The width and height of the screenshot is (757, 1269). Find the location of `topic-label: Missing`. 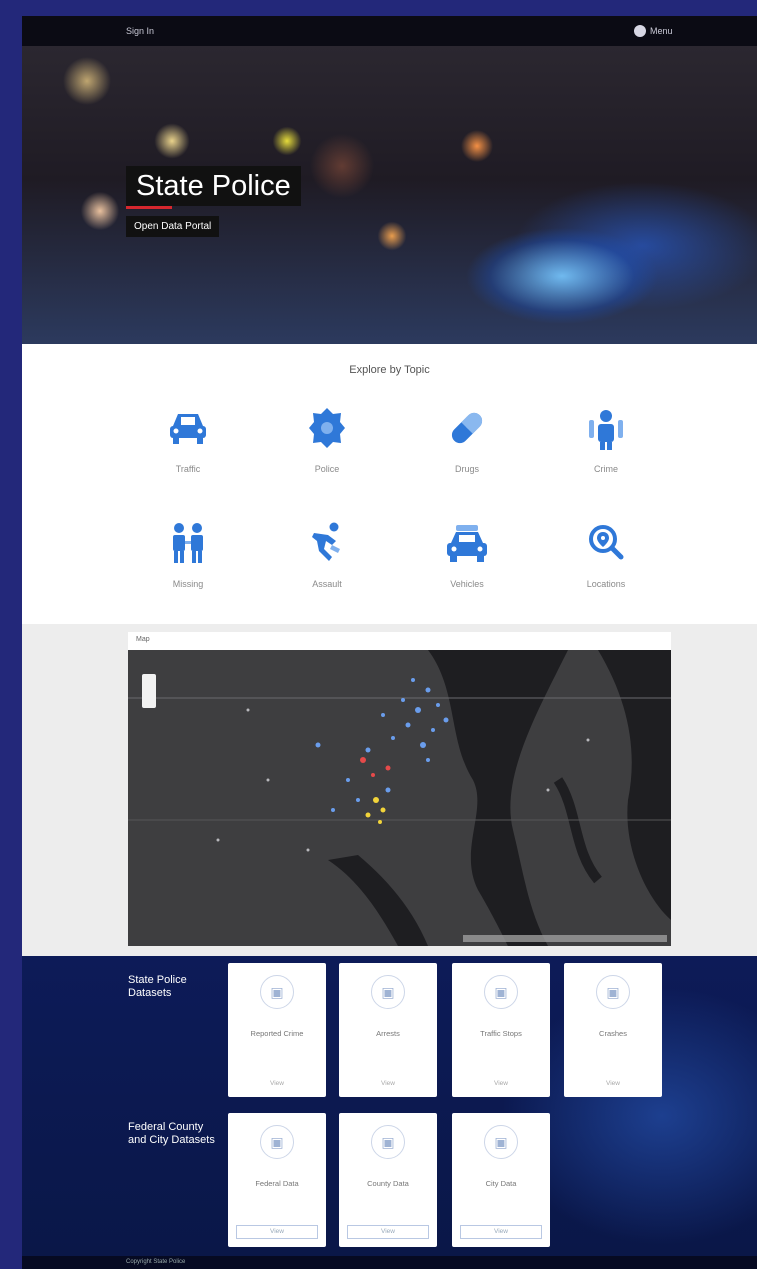

topic-label: Missing is located at coordinates (188, 584).